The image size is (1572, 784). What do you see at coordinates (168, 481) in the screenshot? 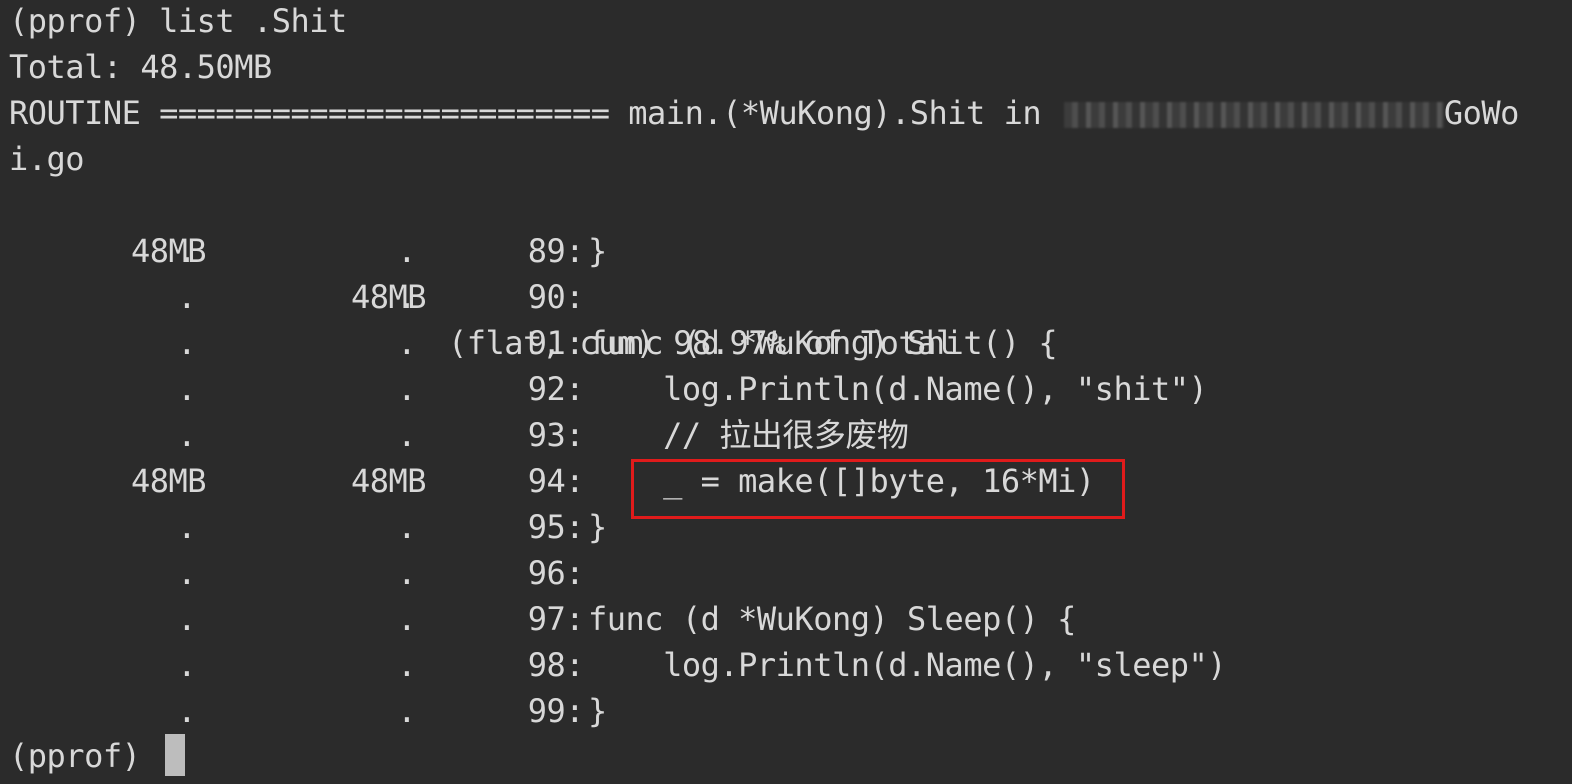
I see `flat-value: 48MB` at bounding box center [168, 481].